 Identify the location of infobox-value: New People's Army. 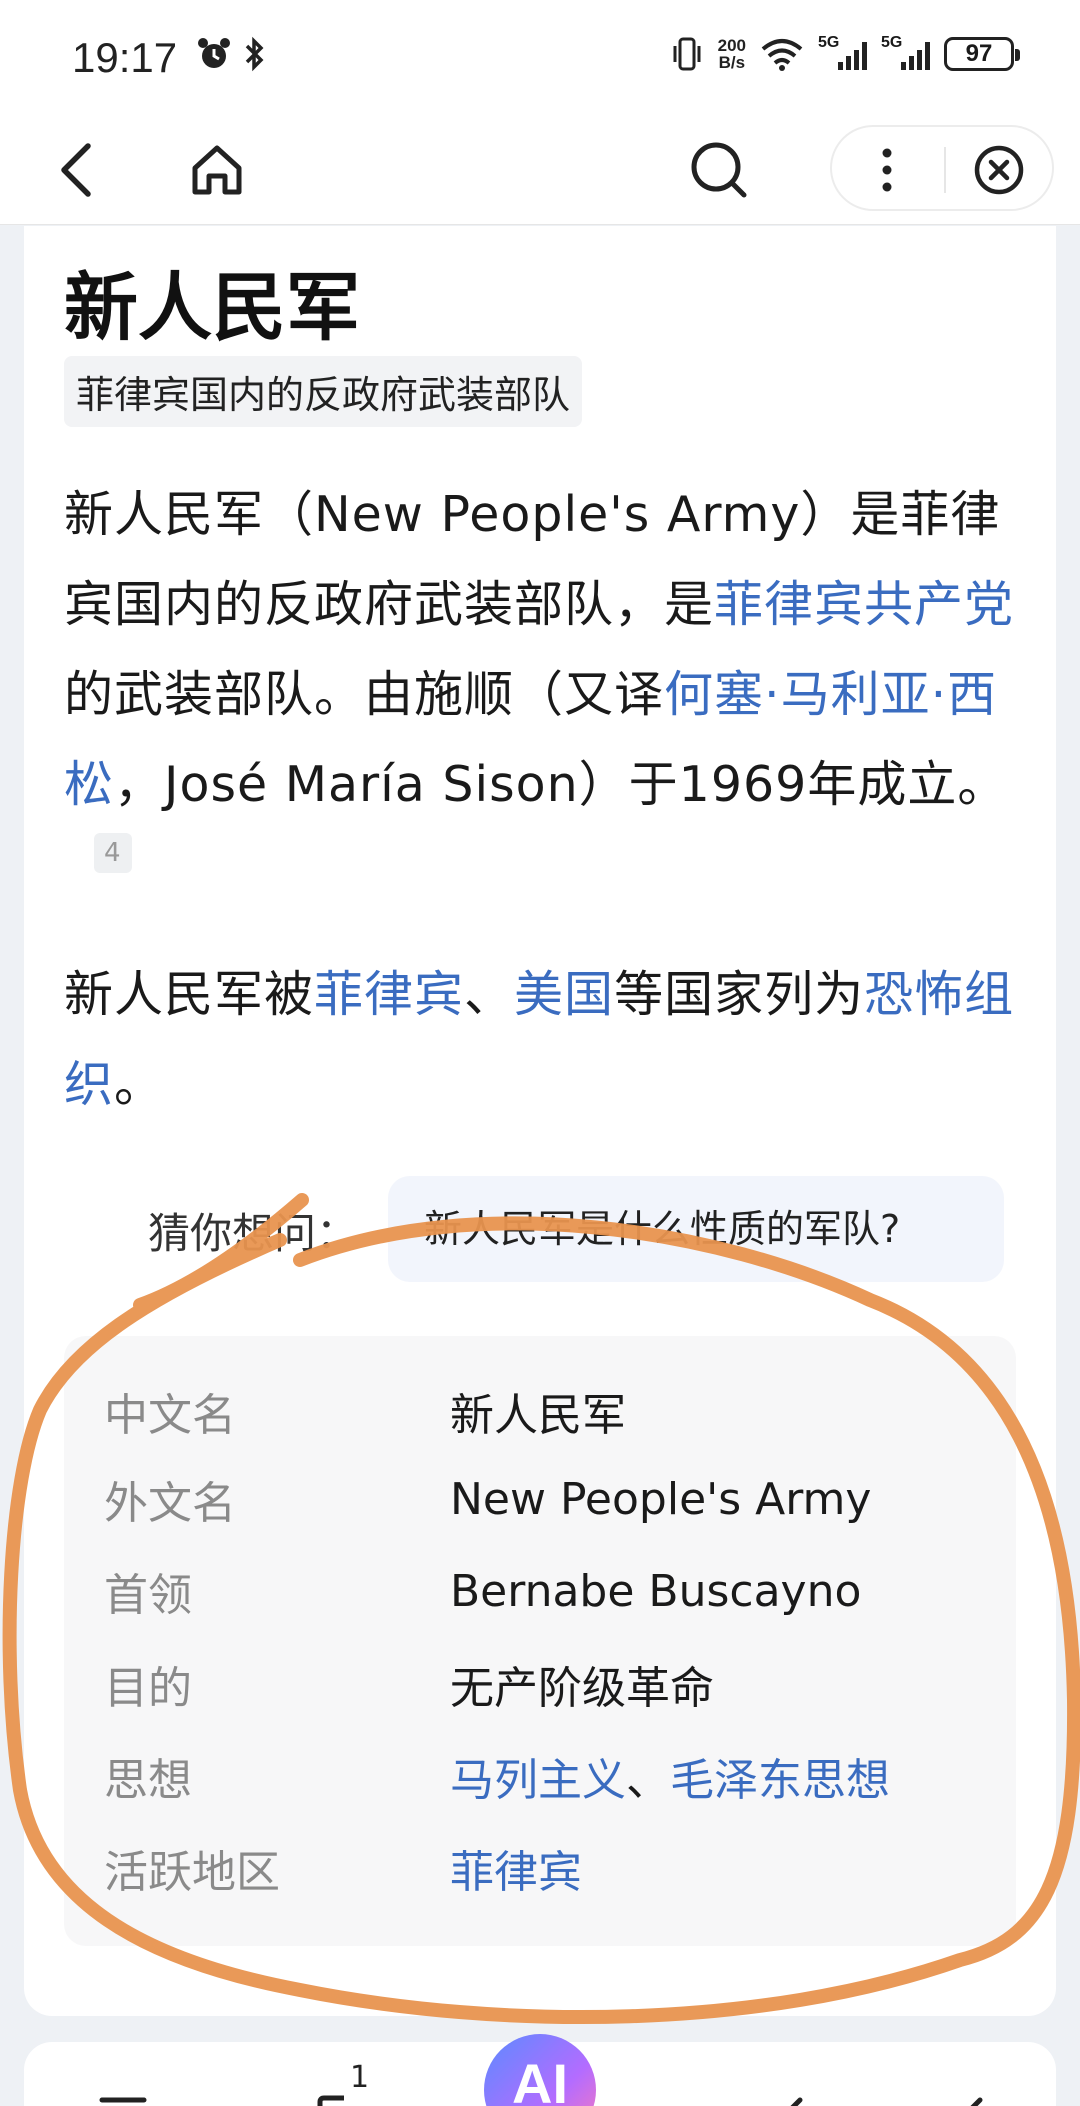
(661, 1499).